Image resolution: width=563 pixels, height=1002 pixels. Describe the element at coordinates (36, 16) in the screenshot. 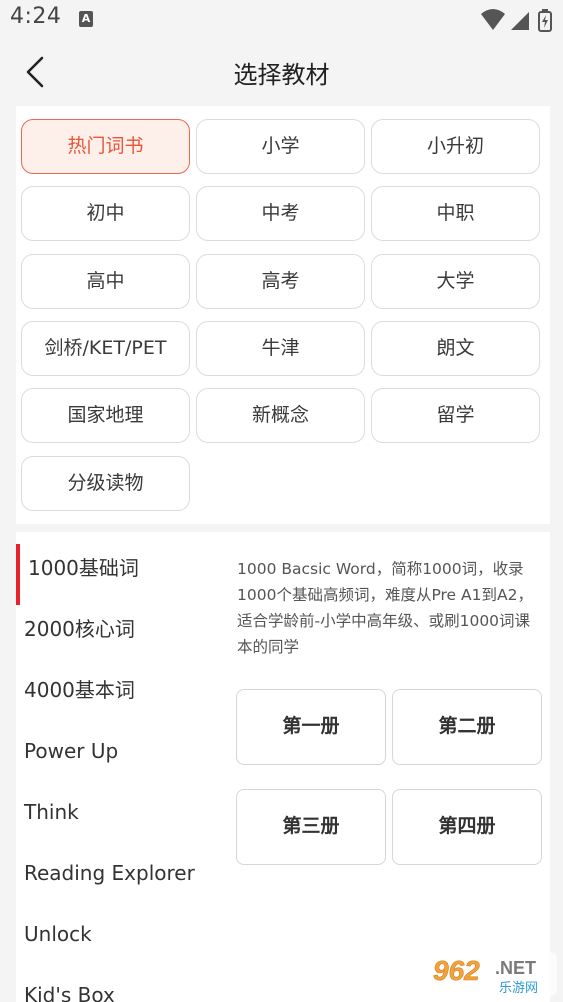

I see `status-time: 4:24` at that location.